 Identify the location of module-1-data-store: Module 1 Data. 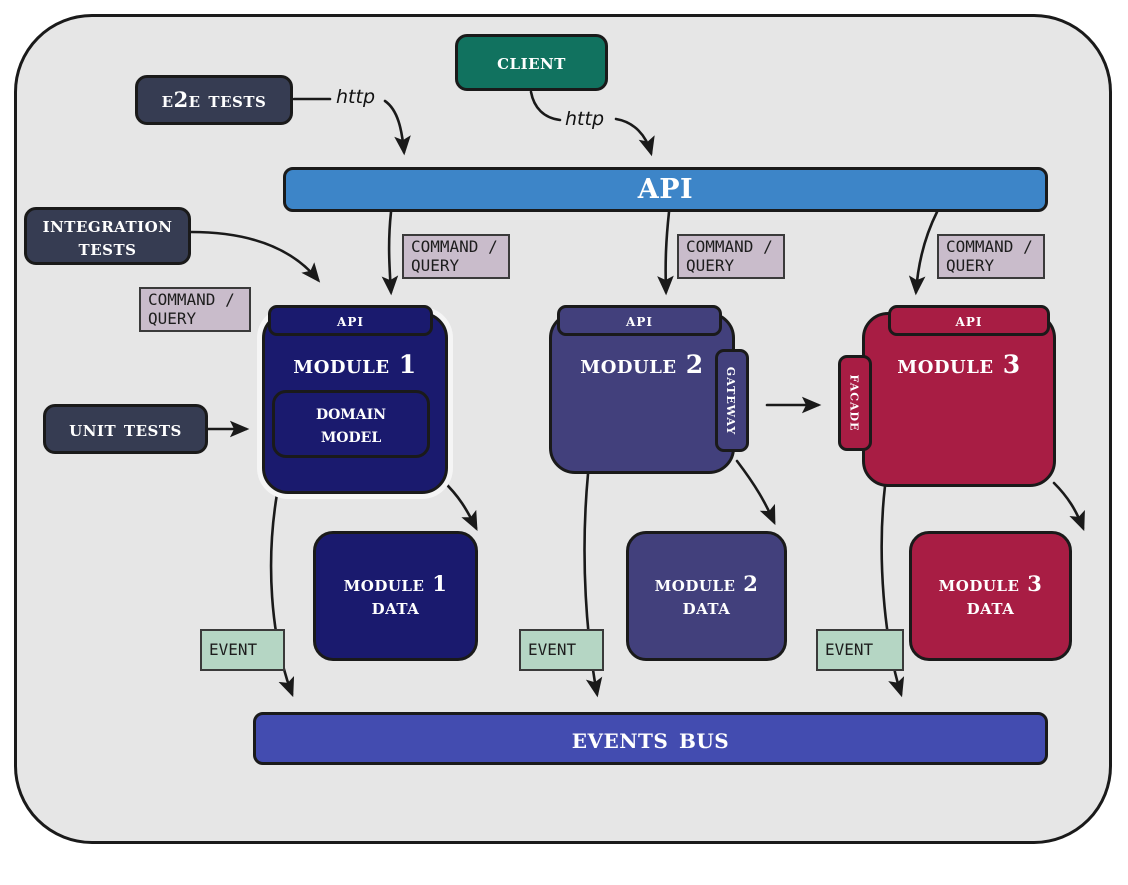
(395, 596).